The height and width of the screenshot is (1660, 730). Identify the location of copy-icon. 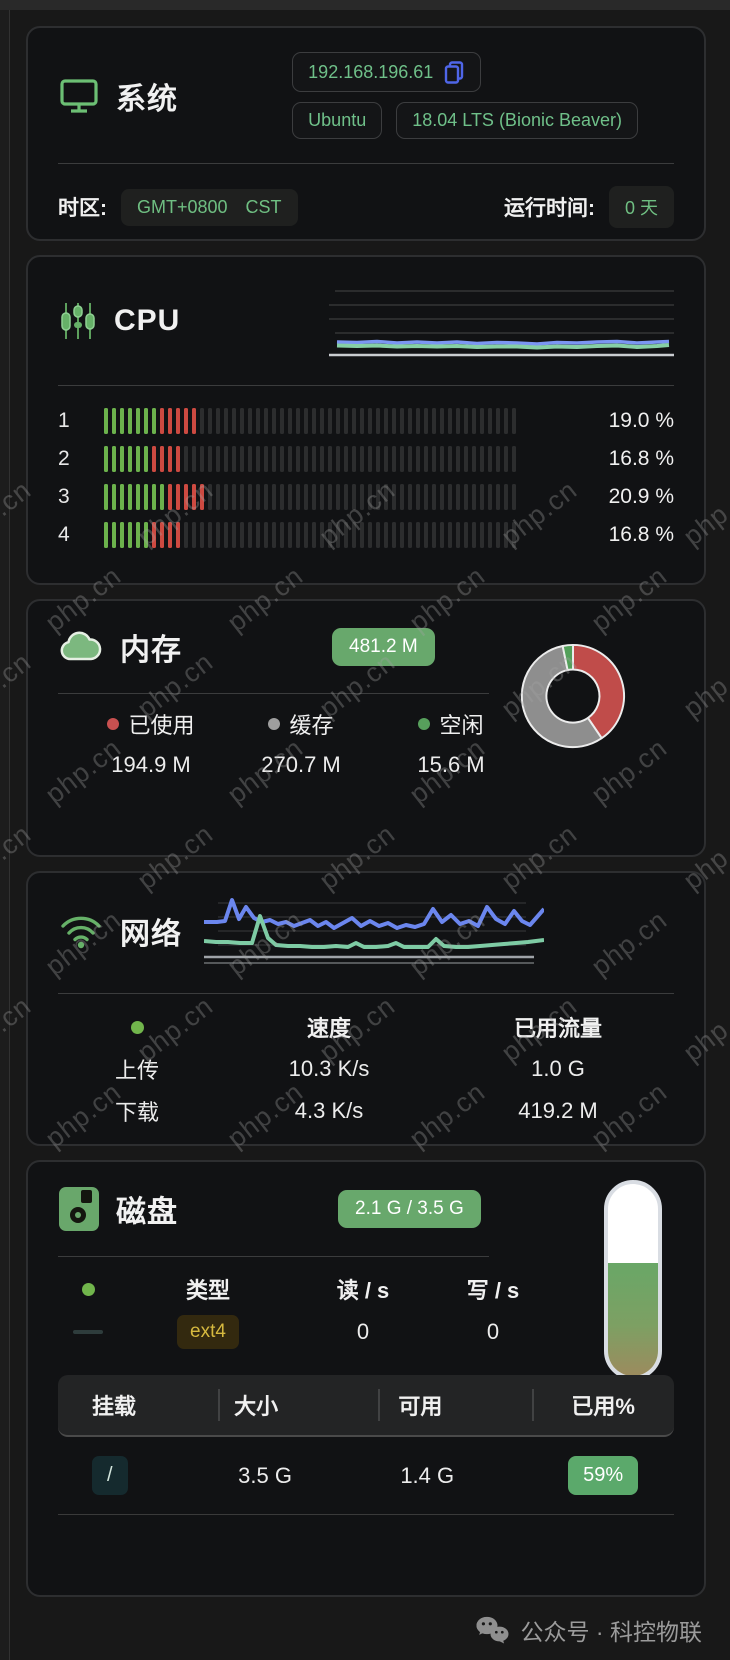
(454, 72).